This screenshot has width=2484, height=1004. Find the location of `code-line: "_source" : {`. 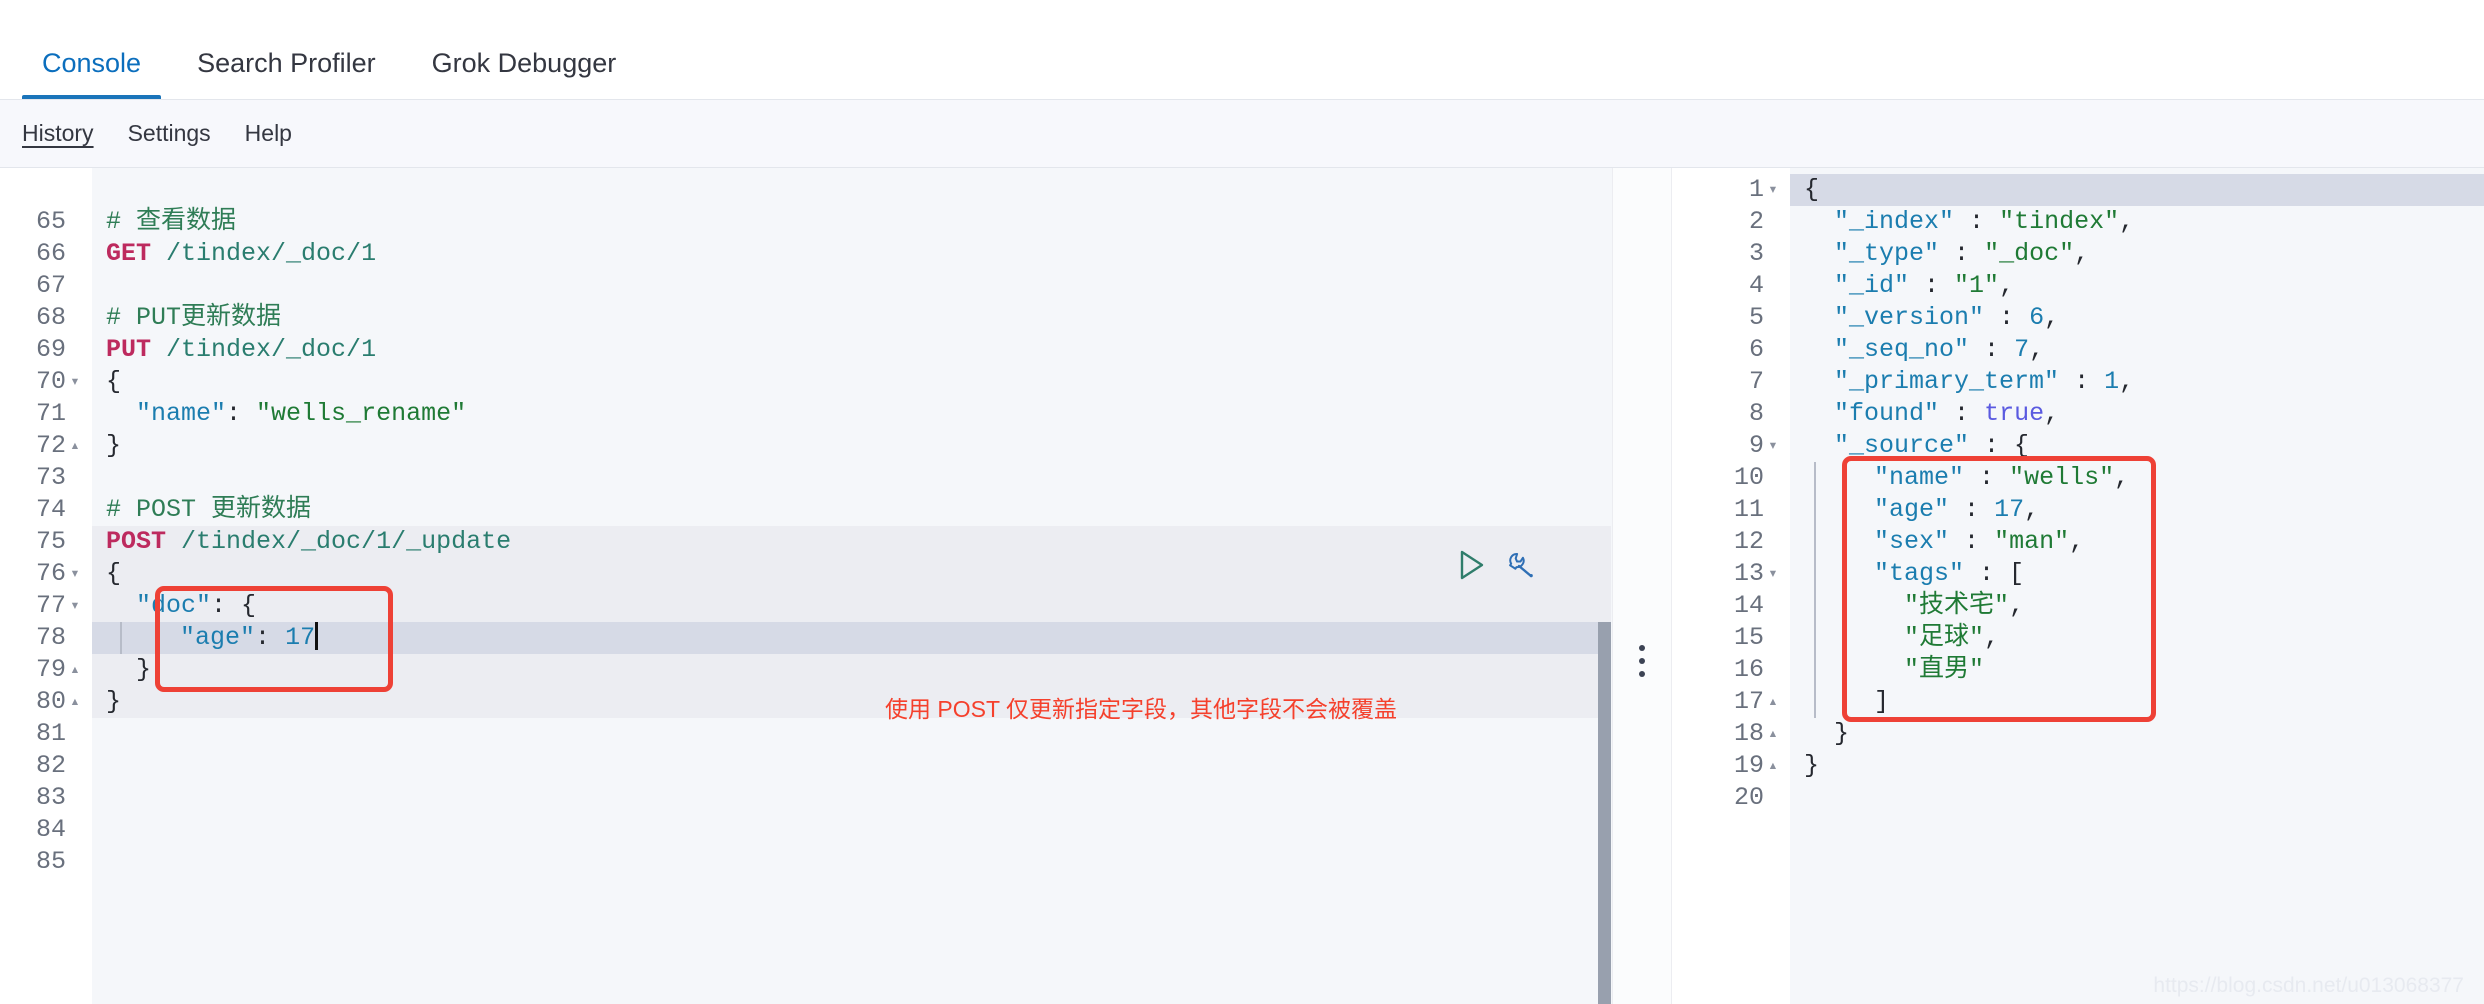

code-line: "_source" : { is located at coordinates (2137, 446).